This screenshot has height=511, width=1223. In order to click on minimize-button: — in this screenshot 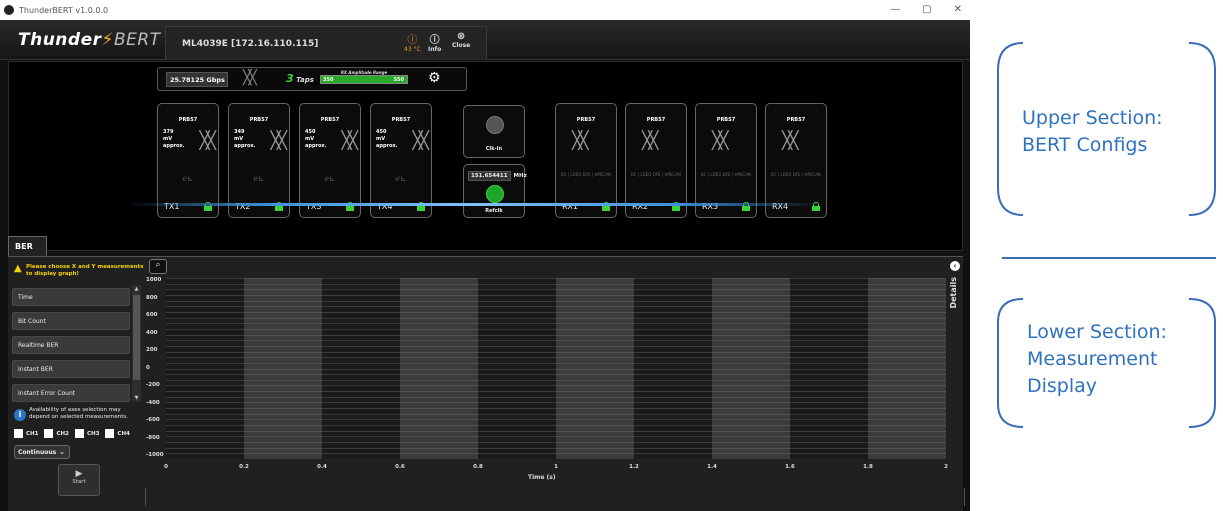, I will do `click(895, 9)`.